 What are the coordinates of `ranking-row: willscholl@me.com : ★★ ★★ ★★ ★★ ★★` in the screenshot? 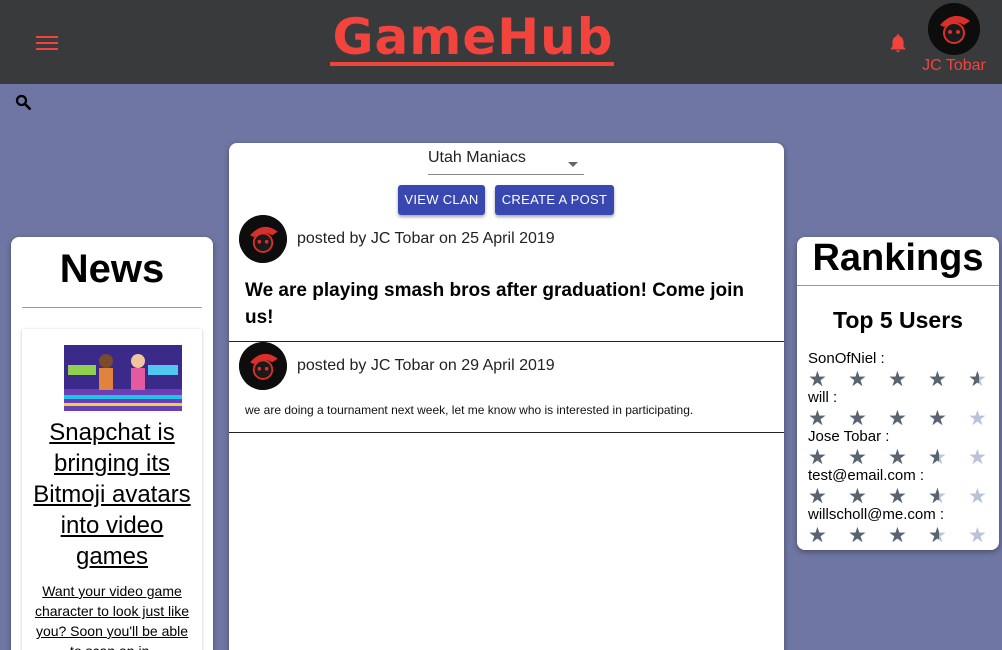 It's located at (903, 526).